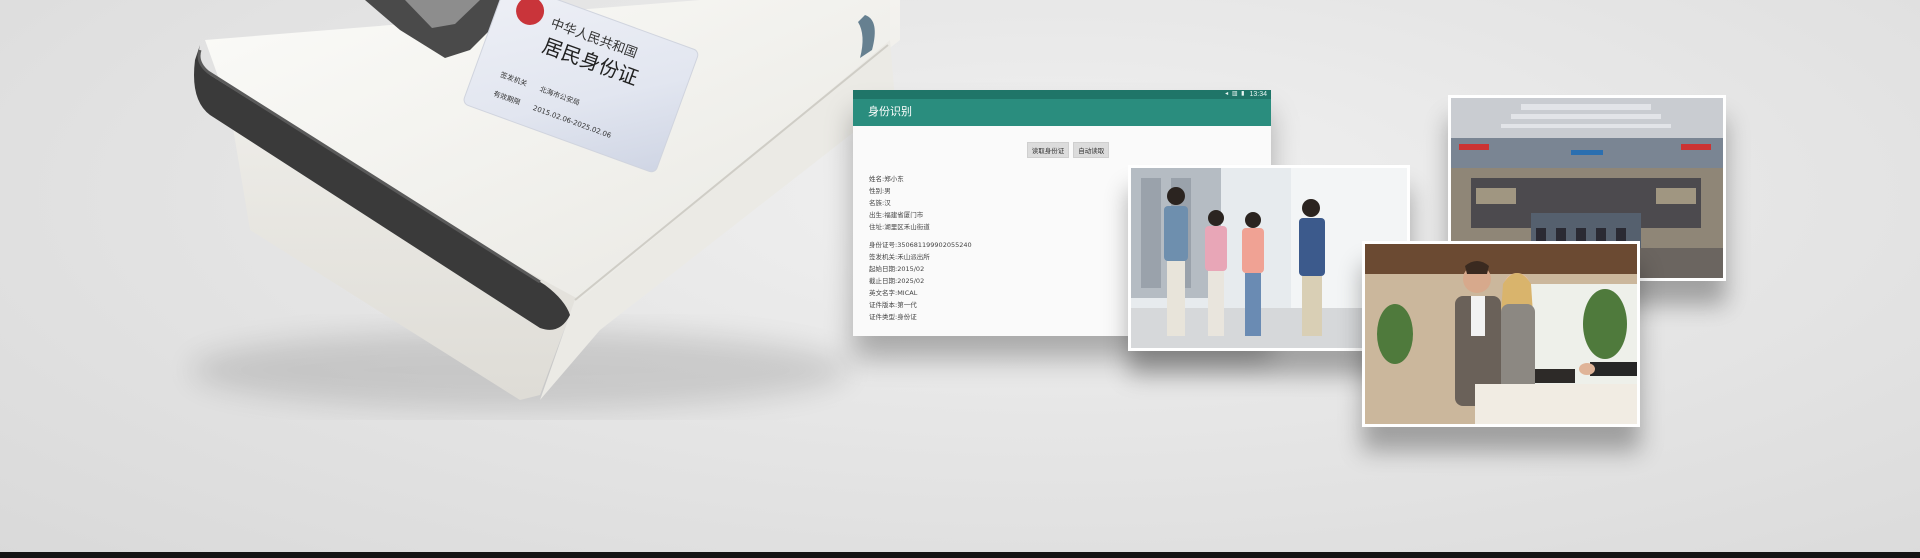 This screenshot has width=1920, height=558. I want to click on info-row-birth: 出生:福建省厦门市, so click(896, 215).